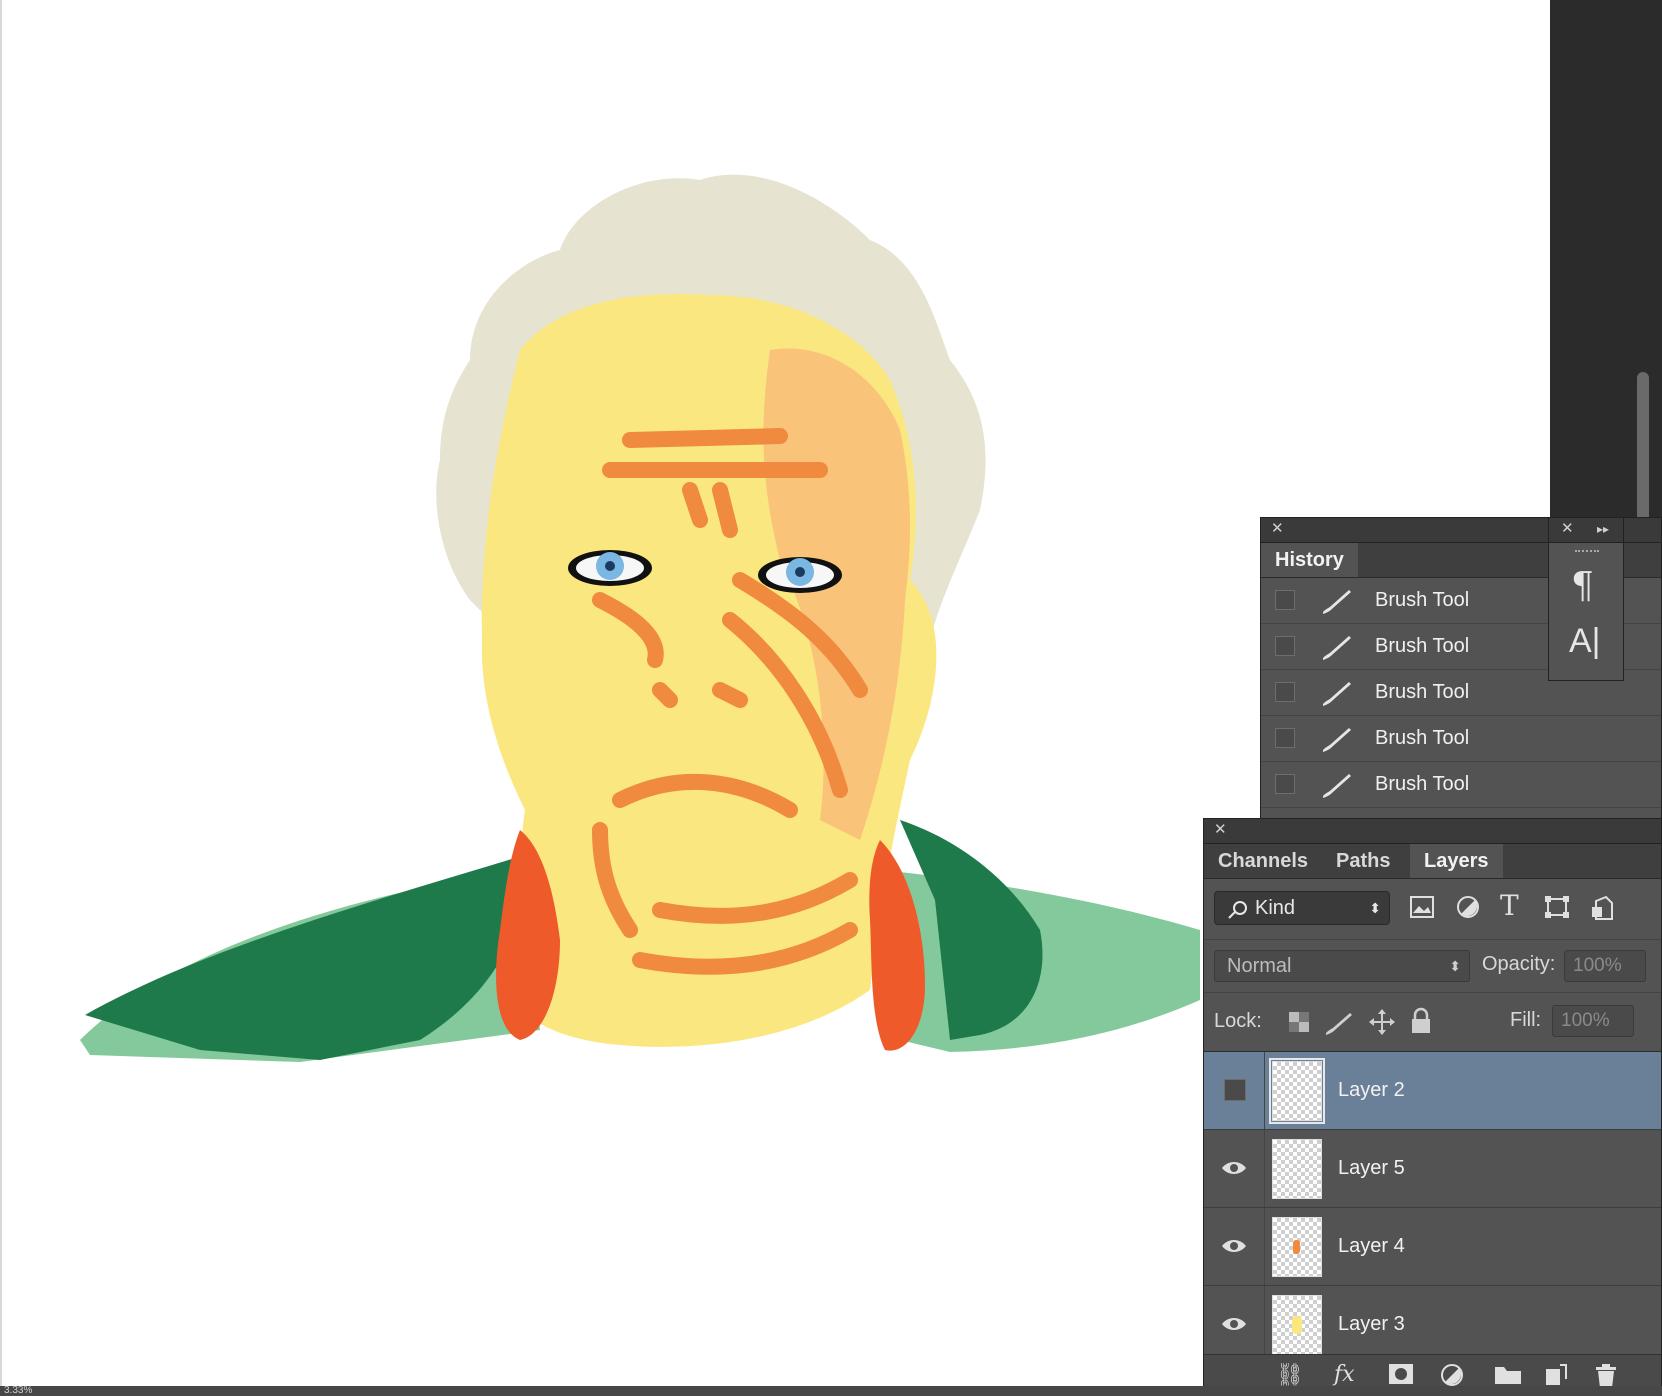  What do you see at coordinates (1585, 641) in the screenshot?
I see `character-panel-icon: A|` at bounding box center [1585, 641].